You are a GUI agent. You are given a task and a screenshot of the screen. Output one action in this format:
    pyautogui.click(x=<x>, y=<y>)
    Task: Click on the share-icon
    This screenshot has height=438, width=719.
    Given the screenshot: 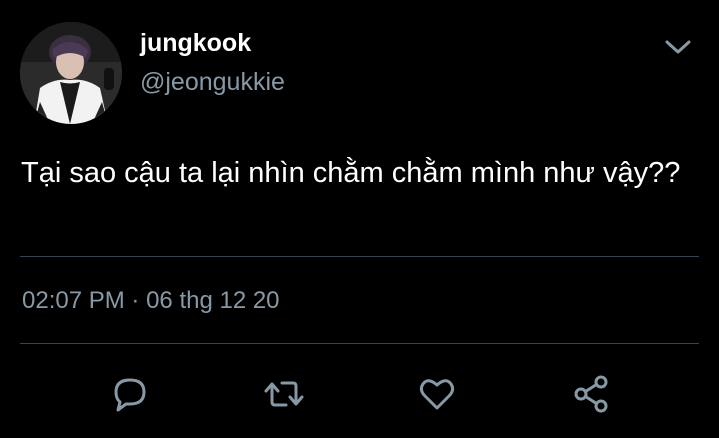 What is the action you would take?
    pyautogui.click(x=591, y=394)
    